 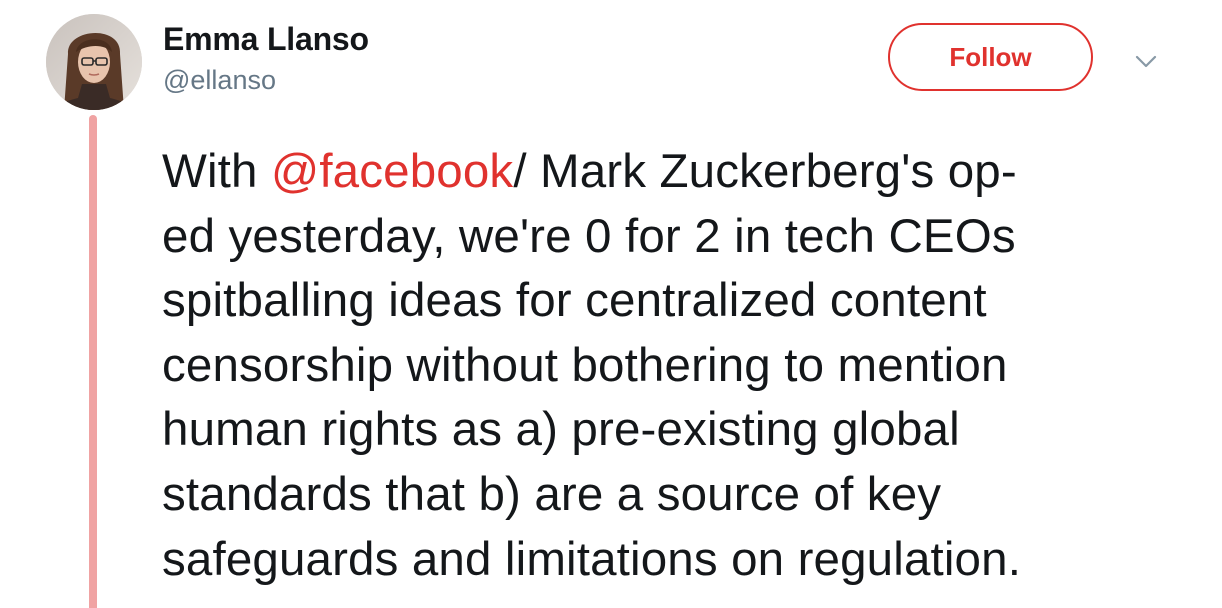 What do you see at coordinates (266, 39) in the screenshot?
I see `author-display-name: Emma Llanso` at bounding box center [266, 39].